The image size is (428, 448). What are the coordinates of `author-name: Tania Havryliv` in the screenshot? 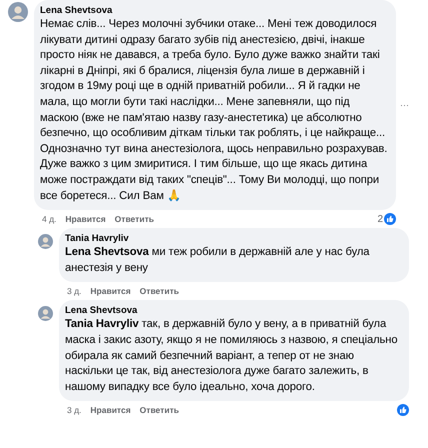 It's located at (233, 239).